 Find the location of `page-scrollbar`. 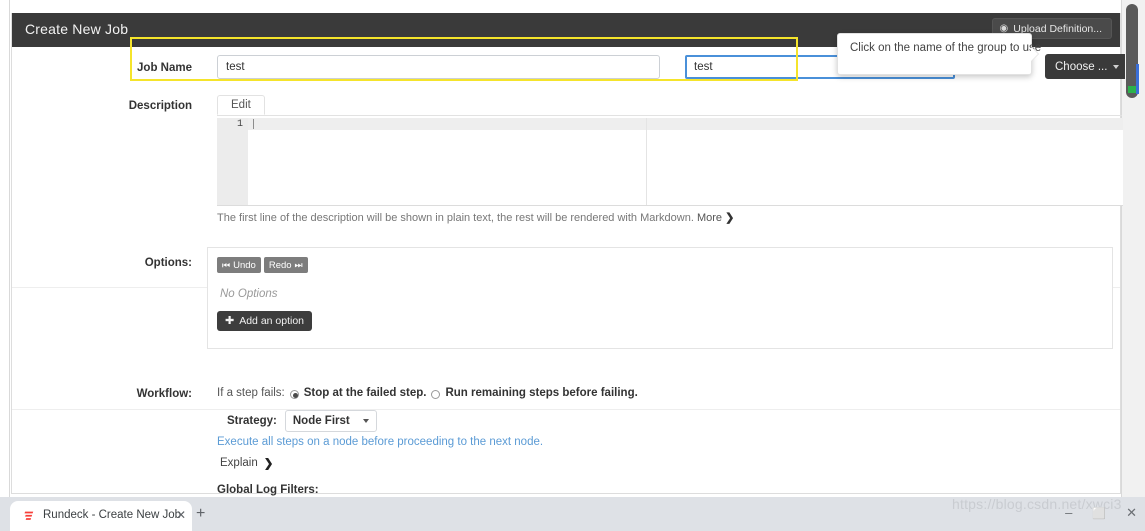

page-scrollbar is located at coordinates (1132, 248).